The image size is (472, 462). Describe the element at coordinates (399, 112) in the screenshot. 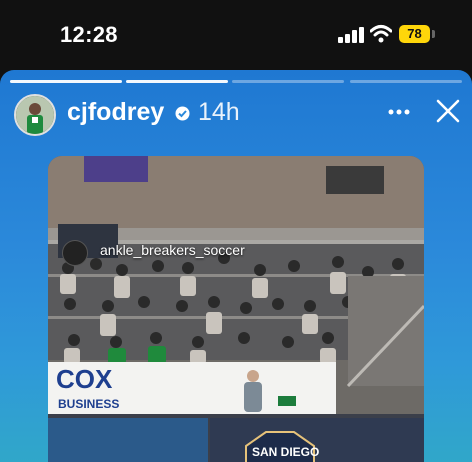

I see `more-options-icon` at that location.